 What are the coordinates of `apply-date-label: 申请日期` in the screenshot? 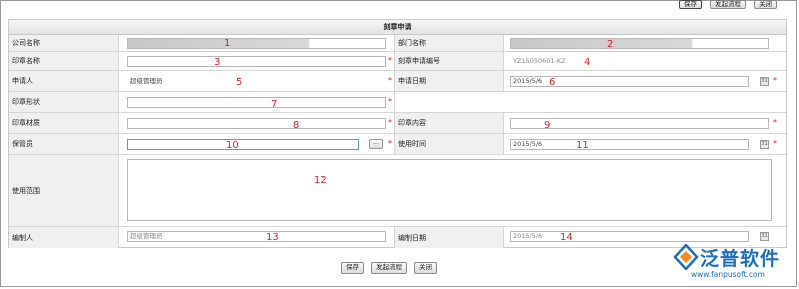 It's located at (449, 81).